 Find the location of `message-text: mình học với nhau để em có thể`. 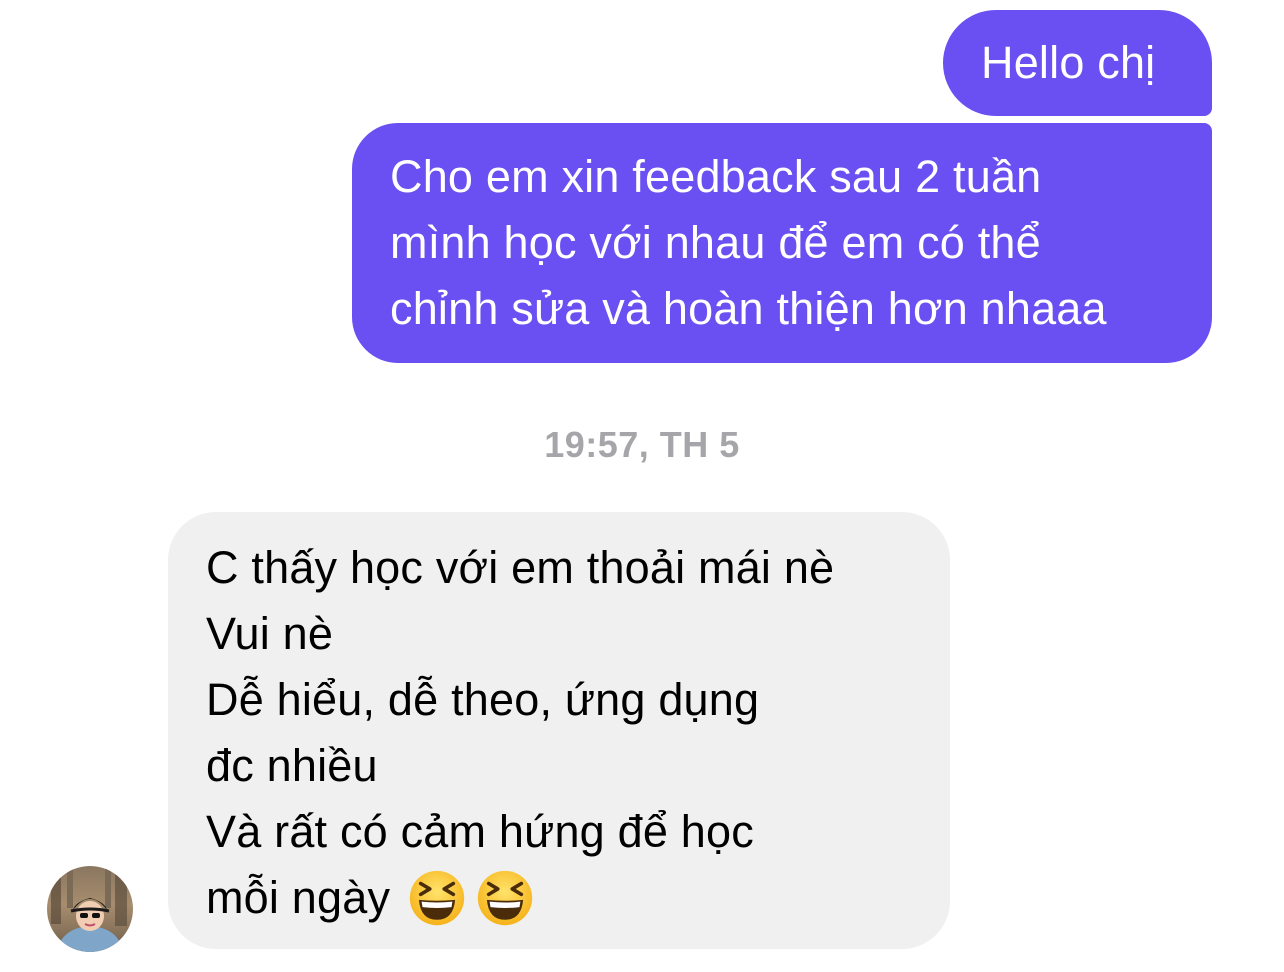

message-text: mình học với nhau để em có thể is located at coordinates (715, 242).